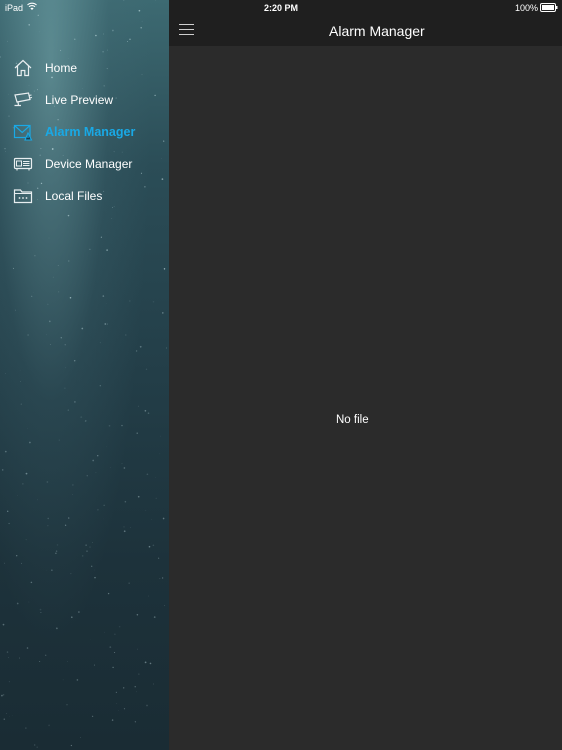  Describe the element at coordinates (23, 68) in the screenshot. I see `home-icon` at that location.